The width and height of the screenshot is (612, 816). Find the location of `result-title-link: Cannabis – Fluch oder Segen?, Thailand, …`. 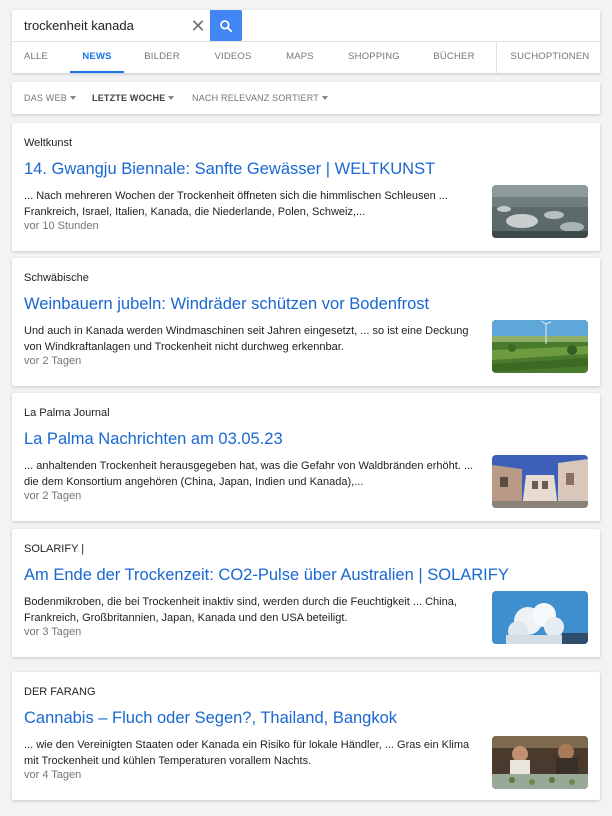

result-title-link: Cannabis – Fluch oder Segen?, Thailand, … is located at coordinates (210, 718).